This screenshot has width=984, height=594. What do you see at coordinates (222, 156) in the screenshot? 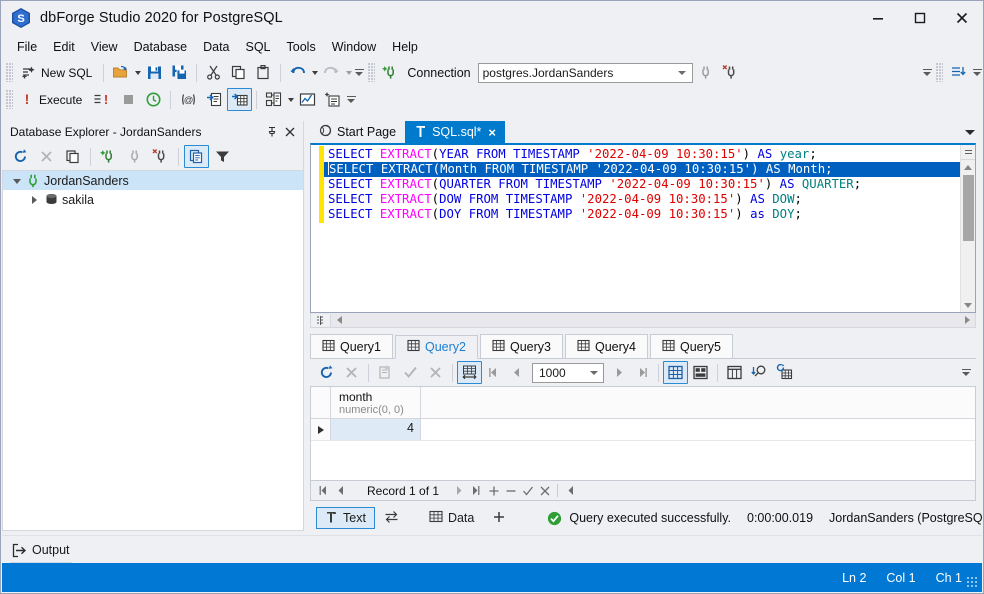
I see `filter-icon` at bounding box center [222, 156].